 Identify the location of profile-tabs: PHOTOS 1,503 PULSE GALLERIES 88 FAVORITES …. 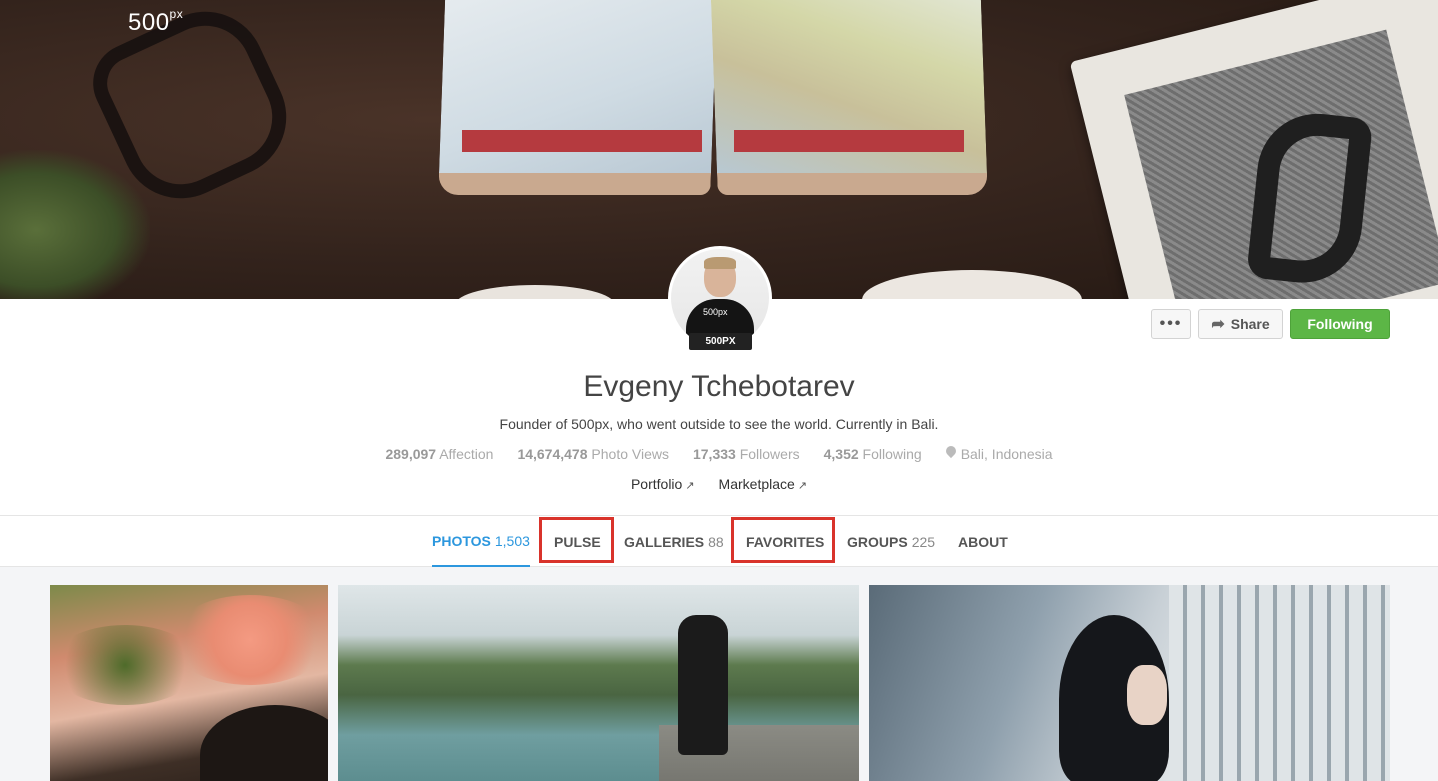
(719, 541).